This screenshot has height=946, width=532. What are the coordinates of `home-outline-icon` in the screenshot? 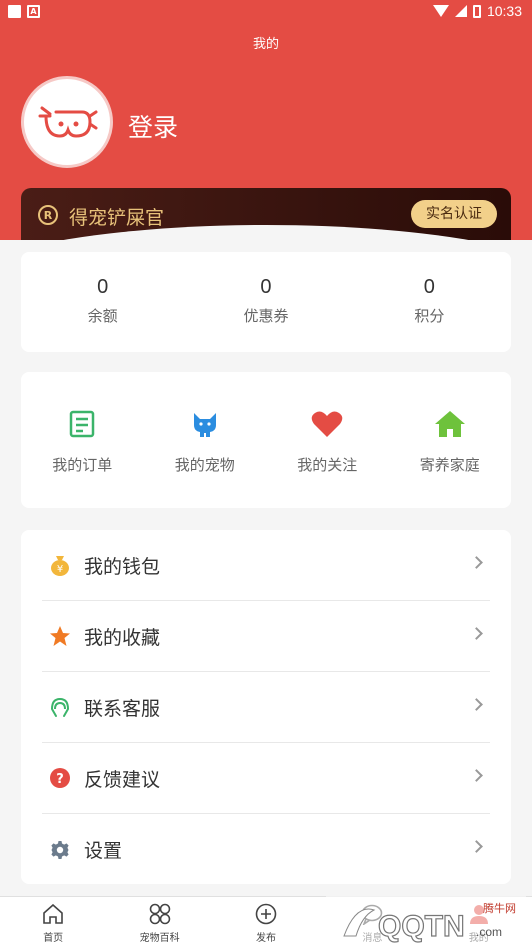 It's located at (53, 914).